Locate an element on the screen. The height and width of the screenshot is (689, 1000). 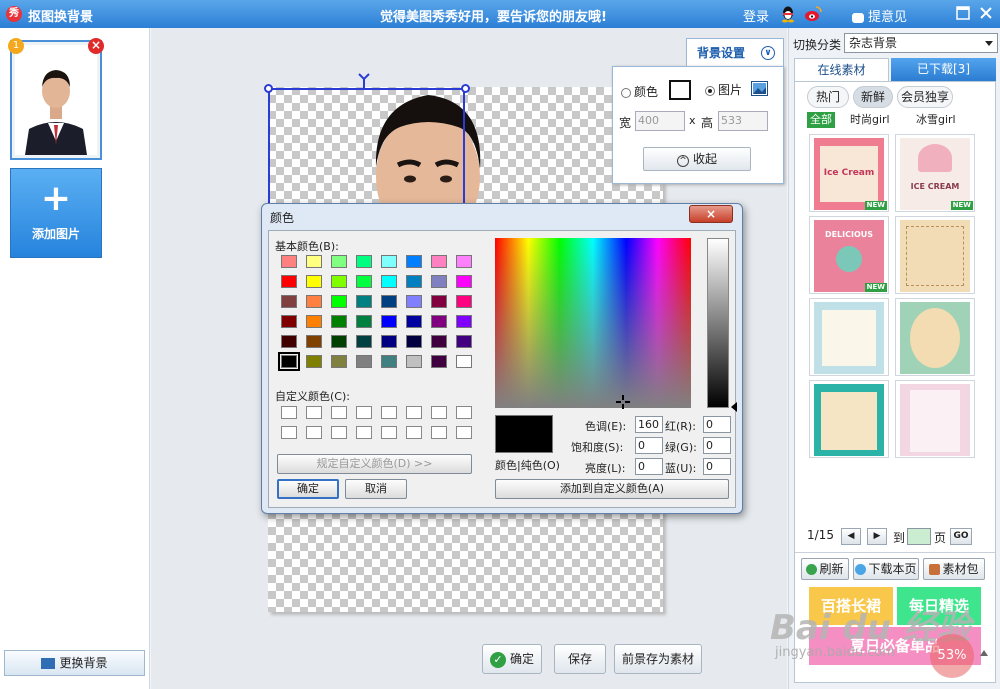
scroll-arrow-icon is located at coordinates (984, 653).